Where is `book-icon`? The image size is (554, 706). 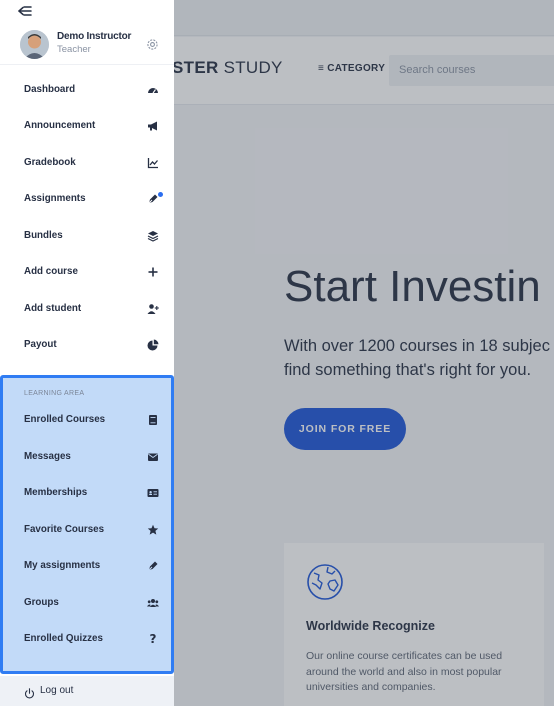
book-icon is located at coordinates (153, 420).